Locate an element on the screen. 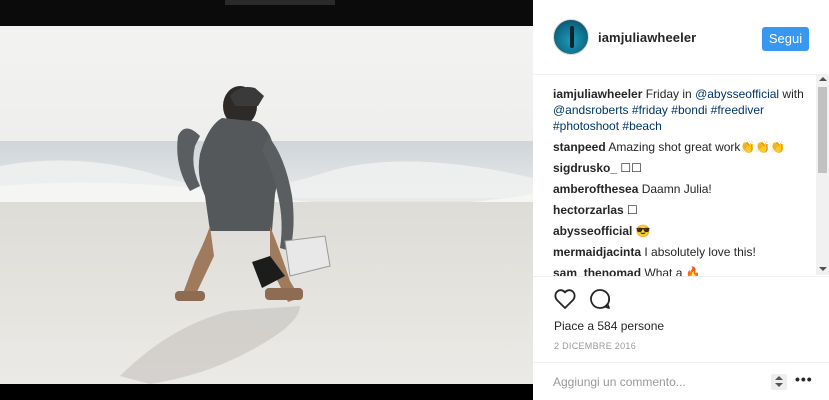 The height and width of the screenshot is (400, 829). caption-text-part: with is located at coordinates (791, 94).